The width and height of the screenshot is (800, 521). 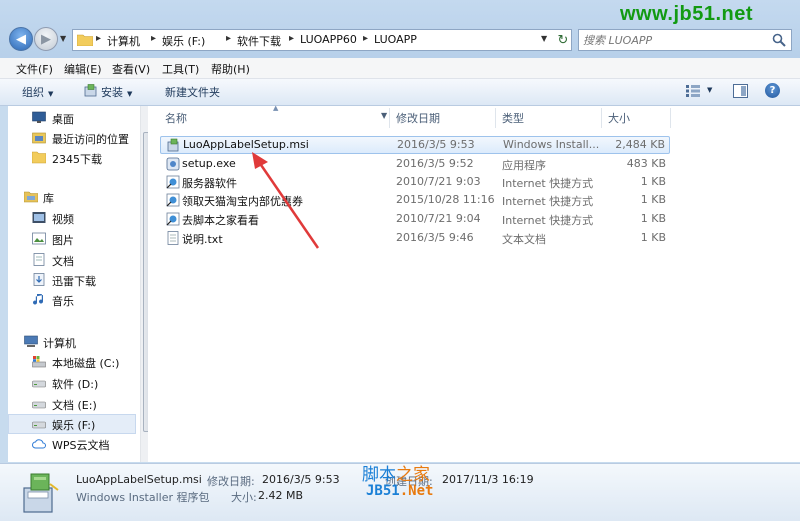 I want to click on library-icon, so click(x=31, y=197).